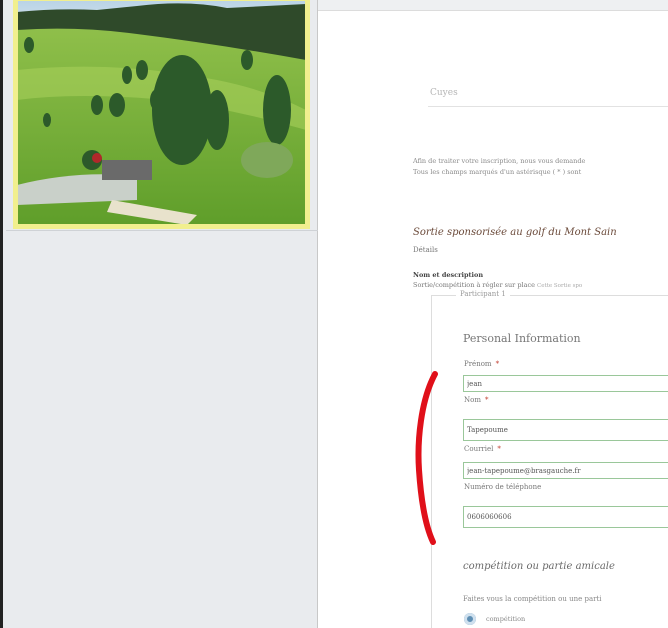 This screenshot has width=668, height=628. I want to click on description-hint: Cette Sortie spo, so click(560, 286).